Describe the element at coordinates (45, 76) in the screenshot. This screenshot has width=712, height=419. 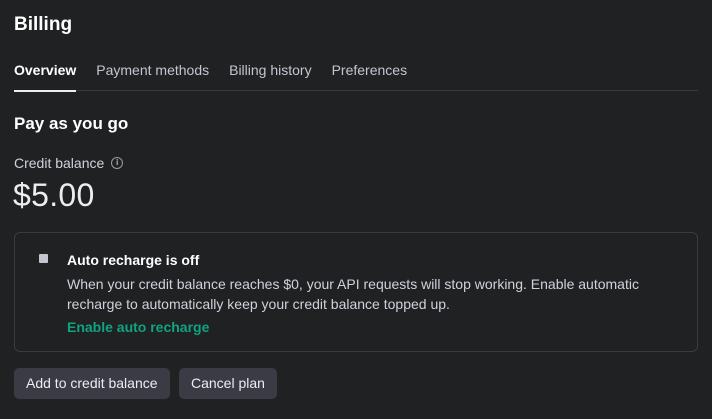
I see `tab-overview: Overview` at that location.